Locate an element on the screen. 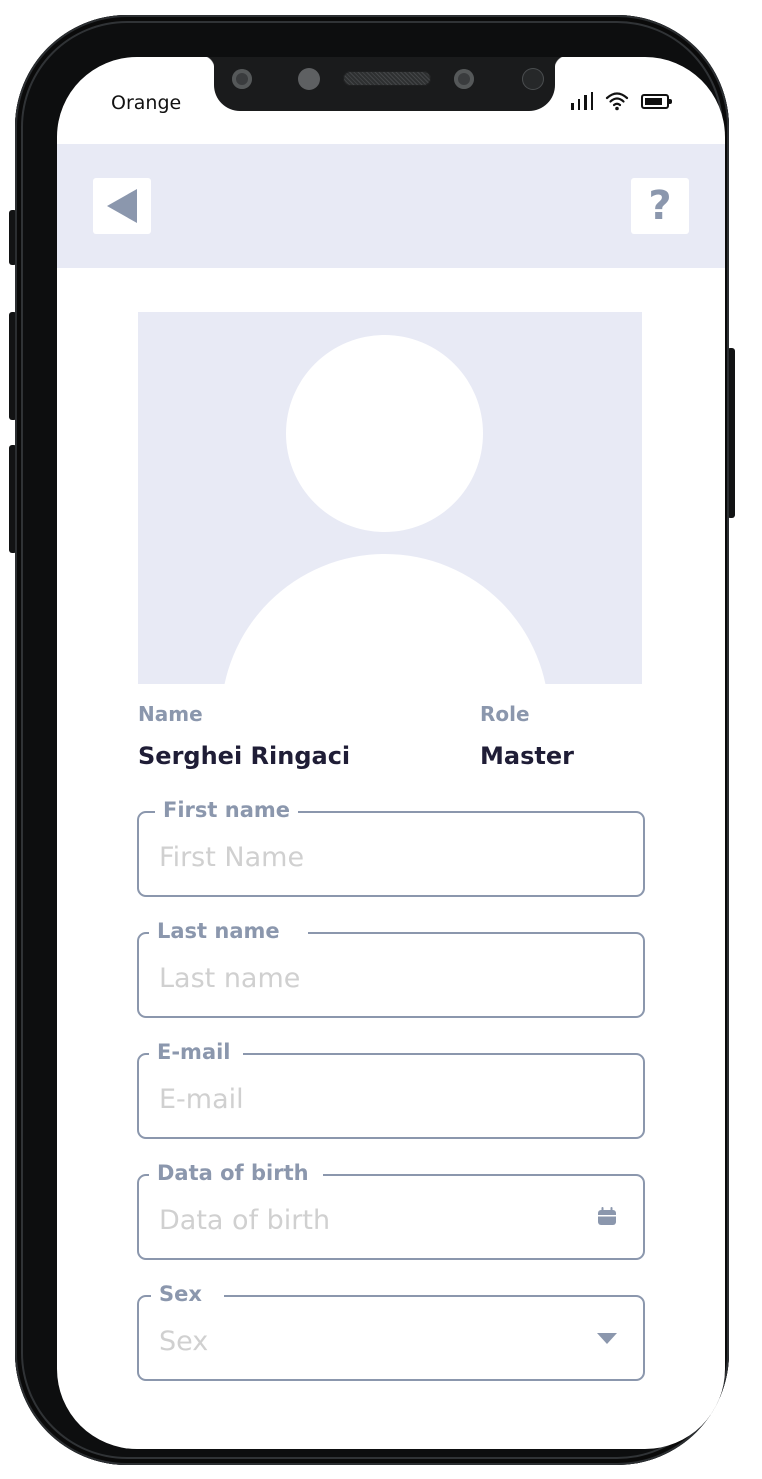  first-name-field: First name is located at coordinates (391, 846).